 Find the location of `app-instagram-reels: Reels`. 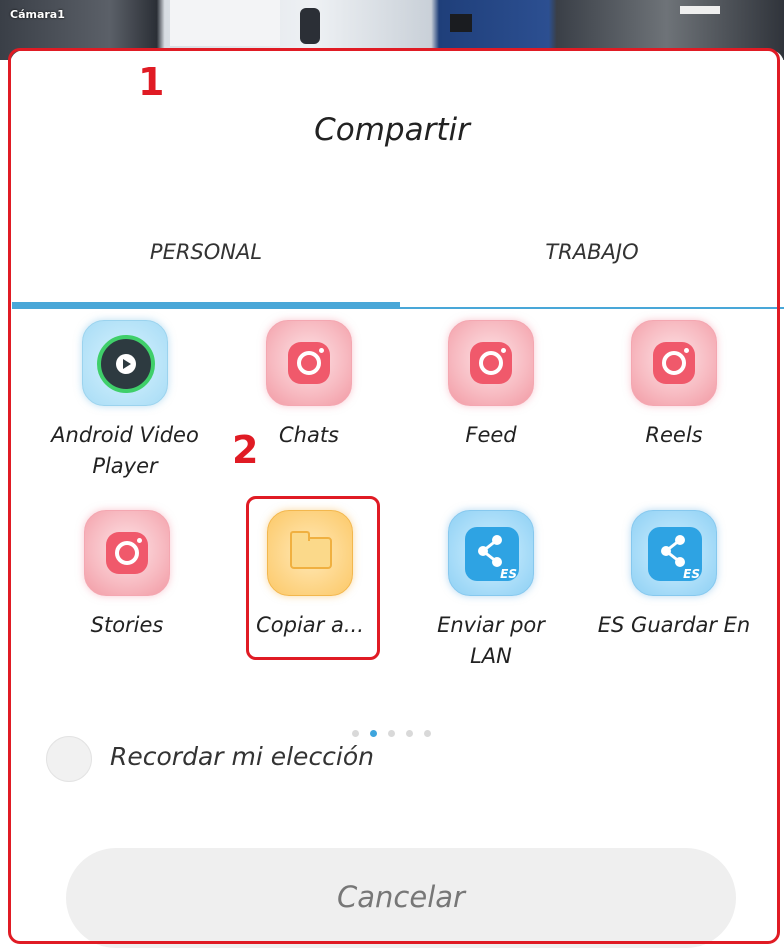

app-instagram-reels: Reels is located at coordinates (674, 385).